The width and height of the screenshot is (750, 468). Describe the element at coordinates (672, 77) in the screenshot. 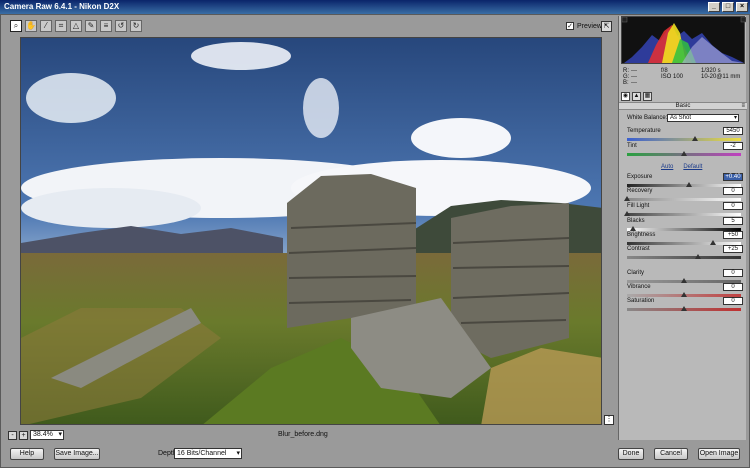

I see `iso-value: ISO 100` at that location.